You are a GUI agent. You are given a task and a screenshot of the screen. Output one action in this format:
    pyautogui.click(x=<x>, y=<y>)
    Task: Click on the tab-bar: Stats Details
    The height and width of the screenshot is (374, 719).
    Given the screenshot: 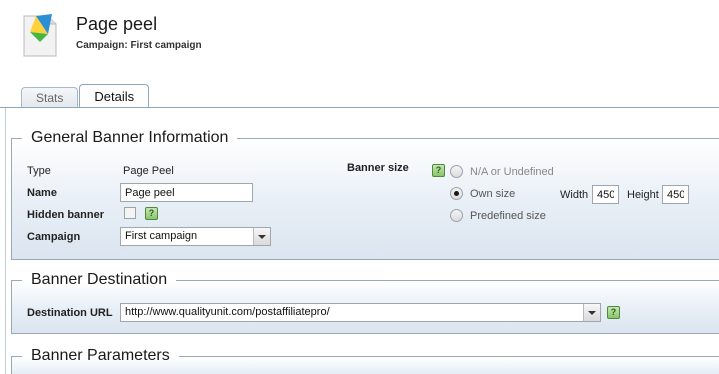 What is the action you would take?
    pyautogui.click(x=85, y=96)
    